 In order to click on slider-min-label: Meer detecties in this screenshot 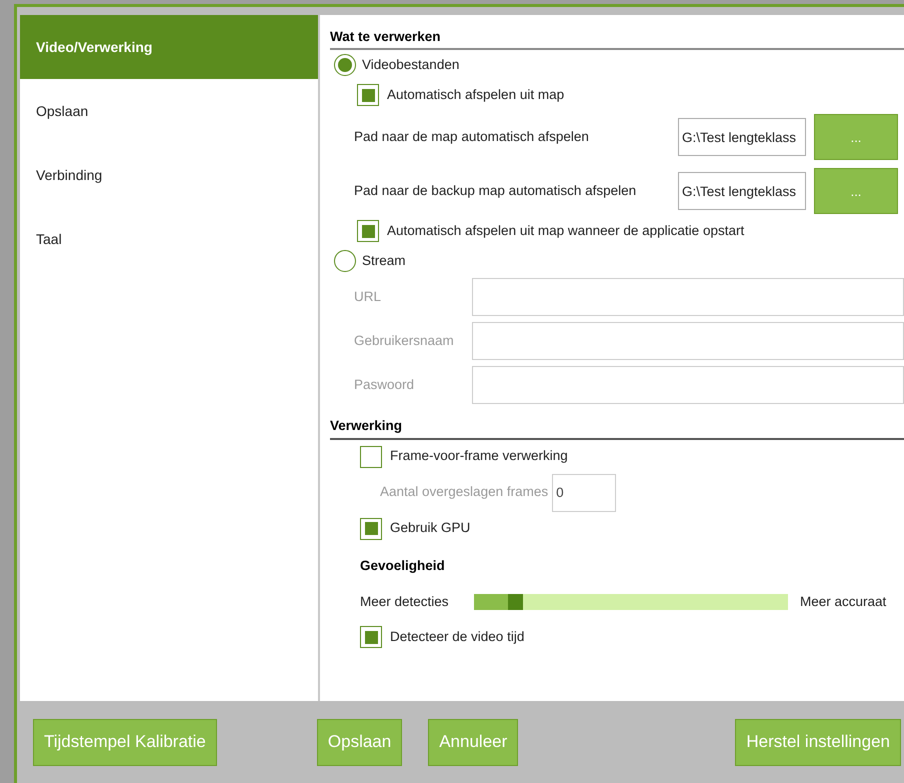, I will do `click(405, 601)`.